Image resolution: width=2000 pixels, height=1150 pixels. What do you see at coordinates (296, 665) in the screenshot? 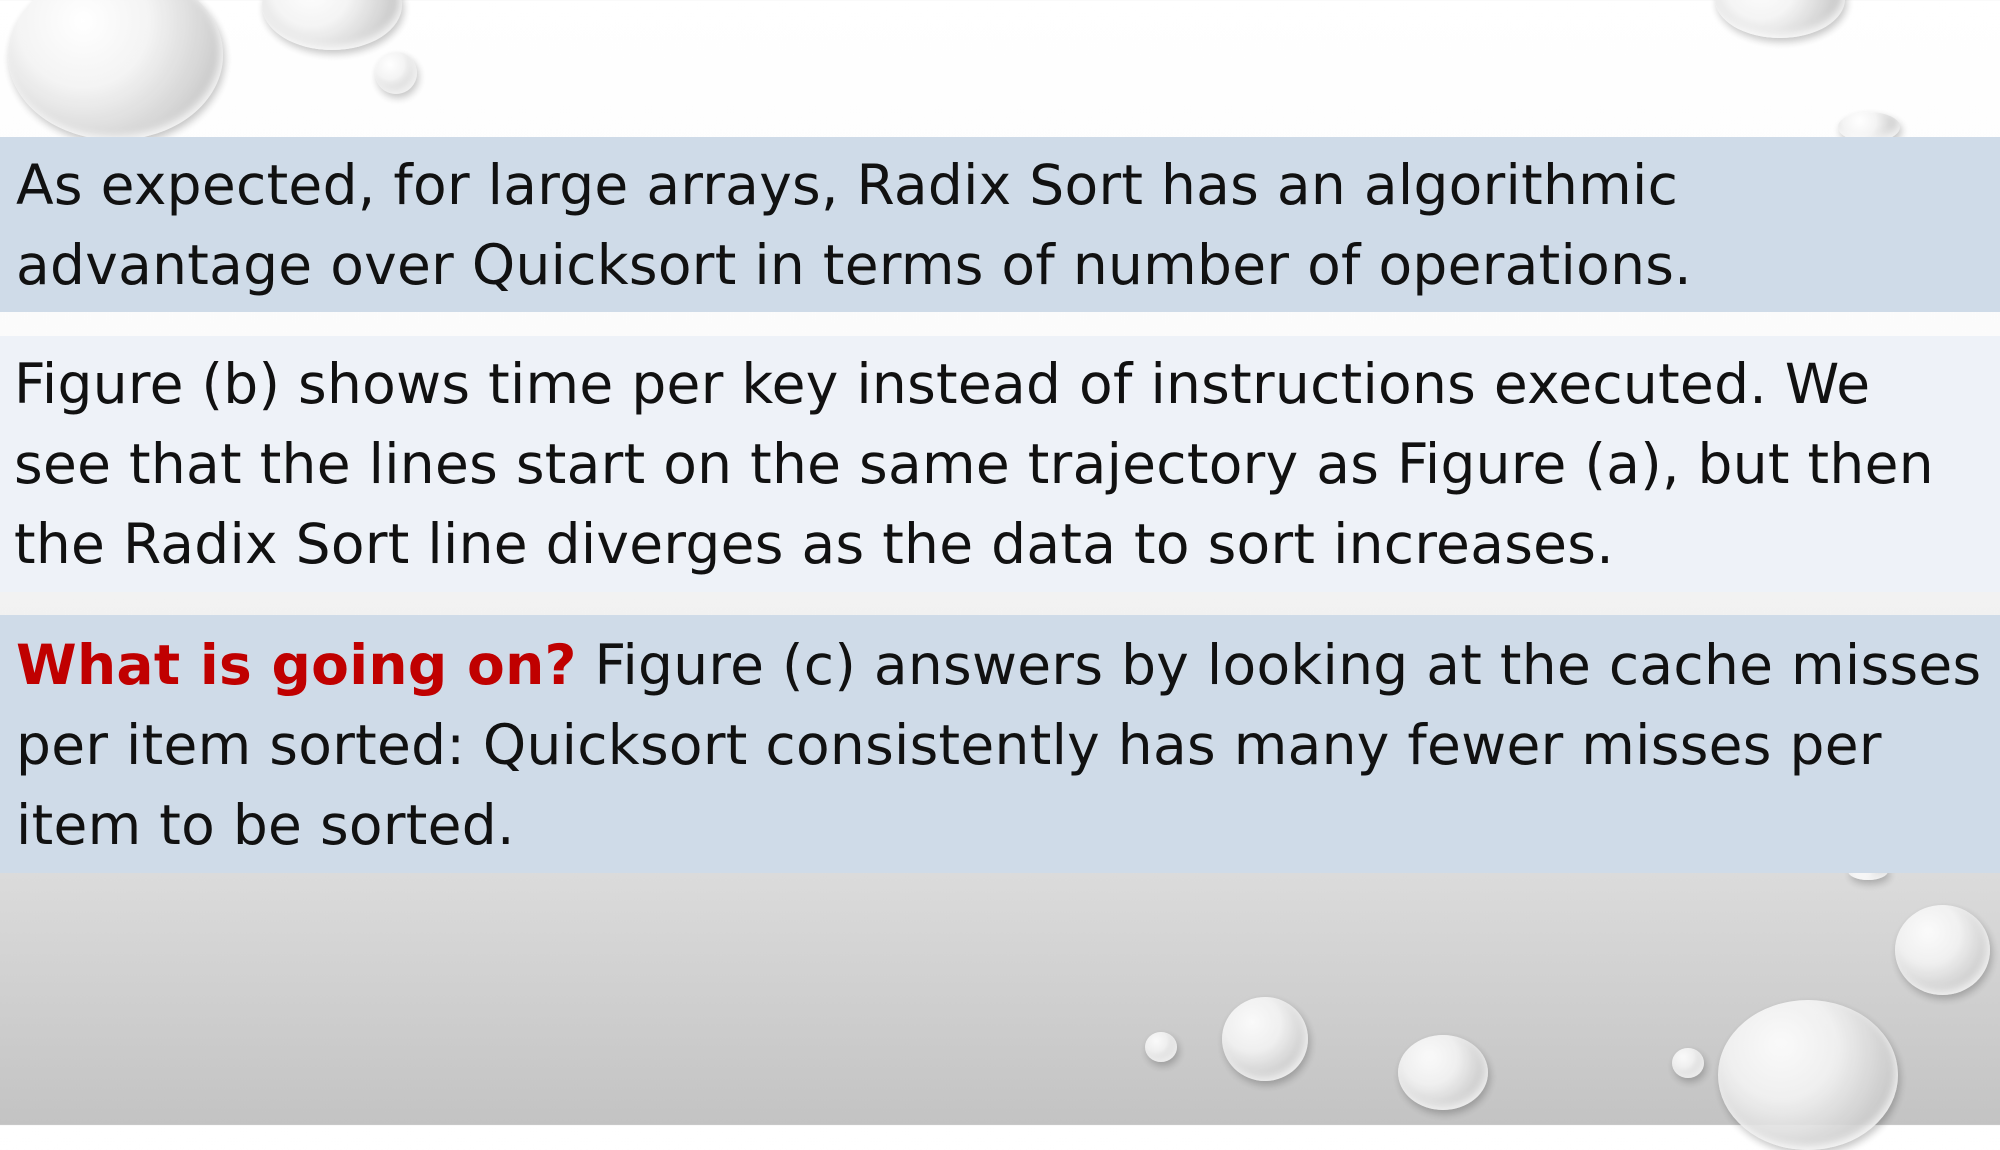
I see `question-emphasis: What is going on?` at bounding box center [296, 665].